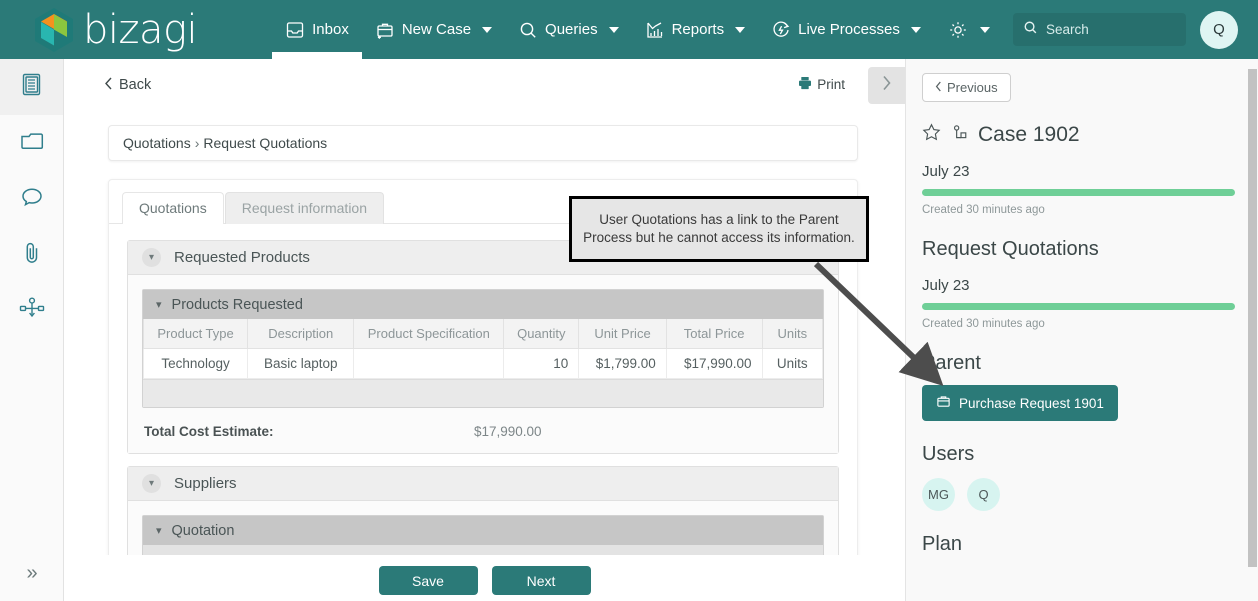 The image size is (1258, 601). What do you see at coordinates (1079, 494) in the screenshot?
I see `users-list: MG Q` at bounding box center [1079, 494].